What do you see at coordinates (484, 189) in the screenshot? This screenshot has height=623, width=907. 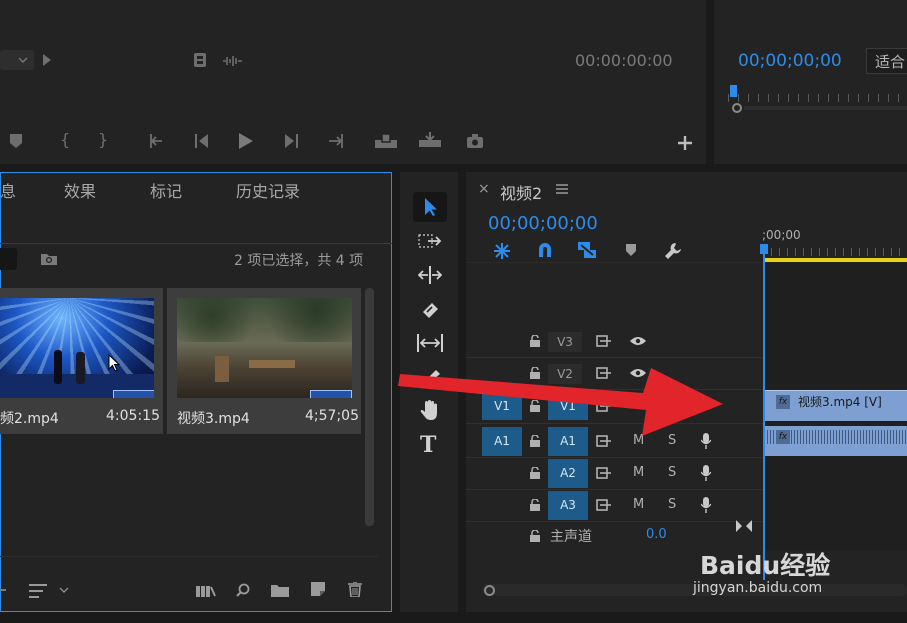 I see `close-tab-icon: ×` at bounding box center [484, 189].